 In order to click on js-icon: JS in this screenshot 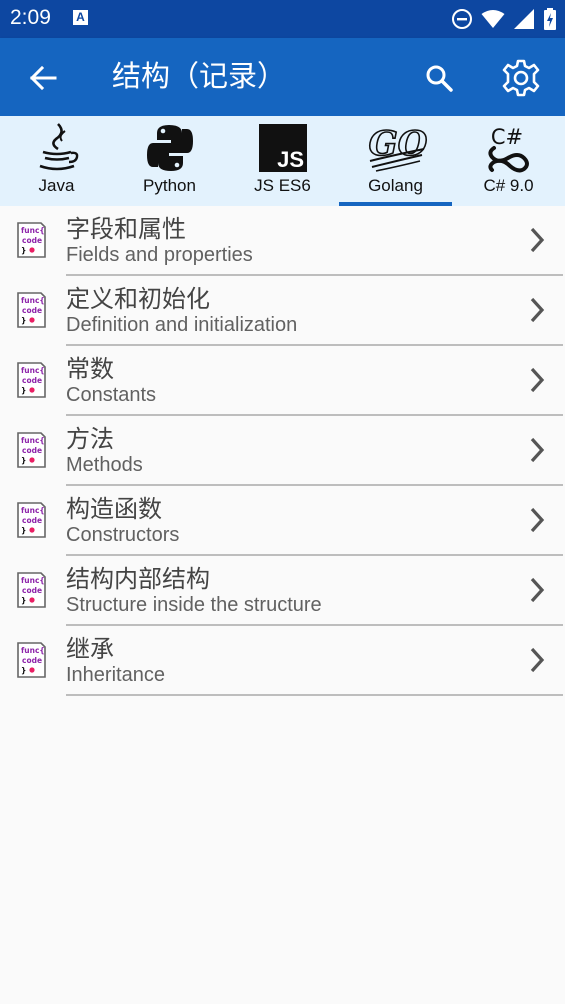, I will do `click(282, 148)`.